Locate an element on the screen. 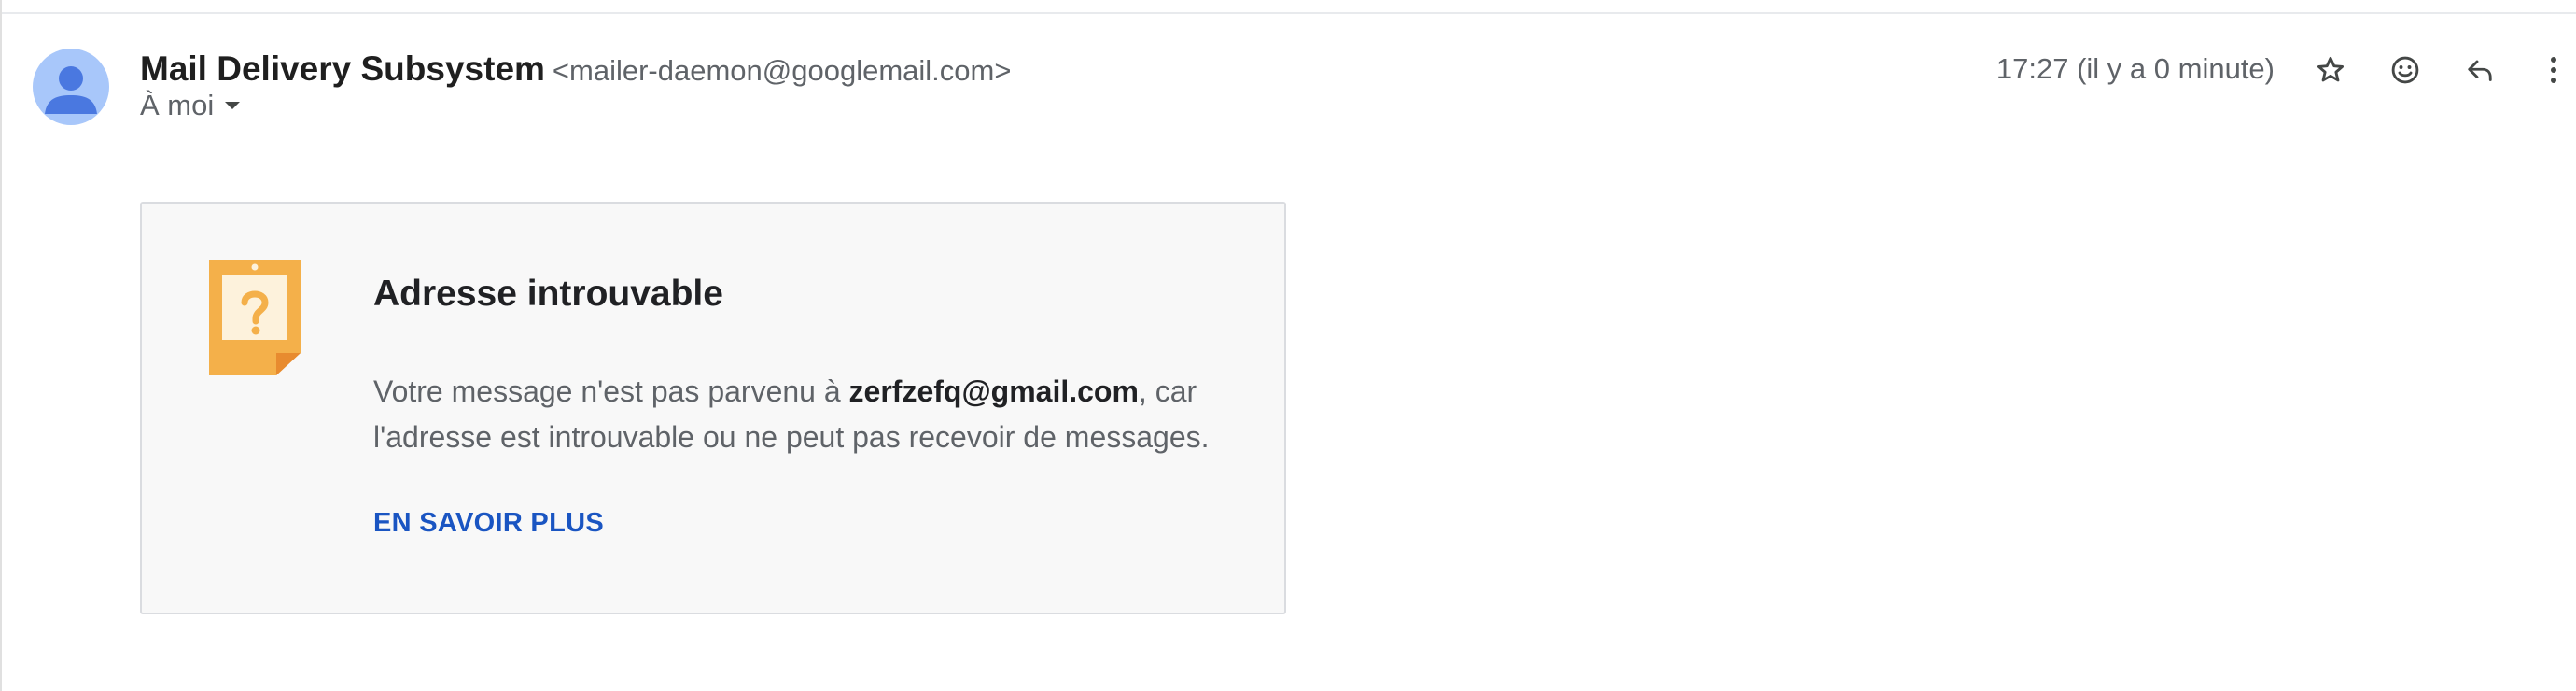 The image size is (2576, 691). recipient-details-toggle: À moi is located at coordinates (190, 105).